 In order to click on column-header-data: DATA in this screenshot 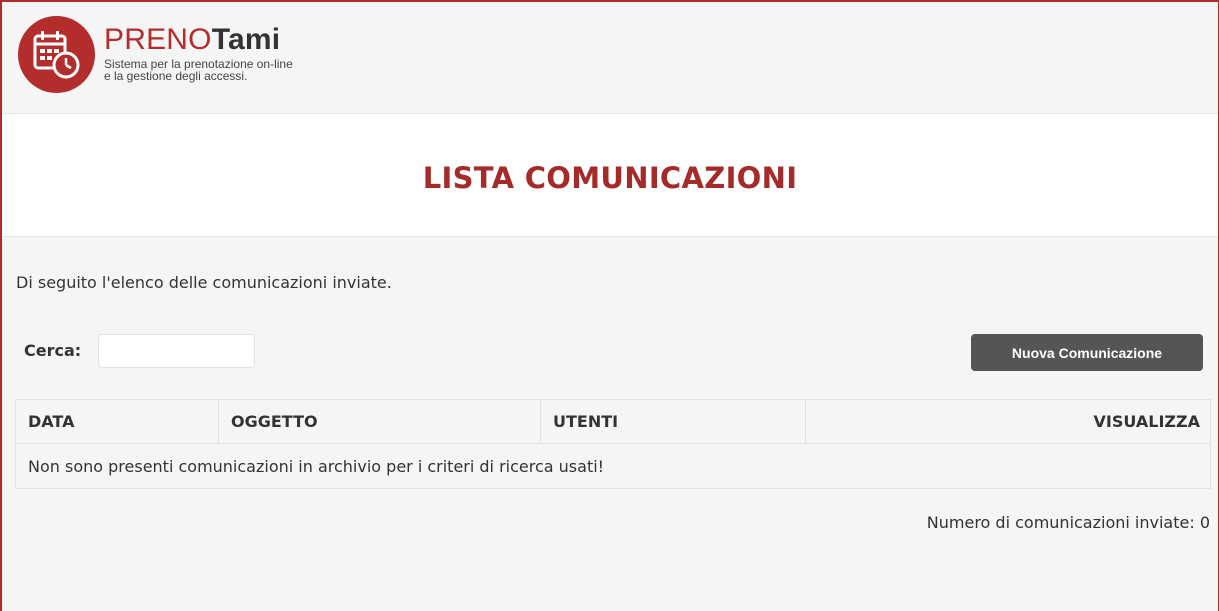, I will do `click(117, 421)`.